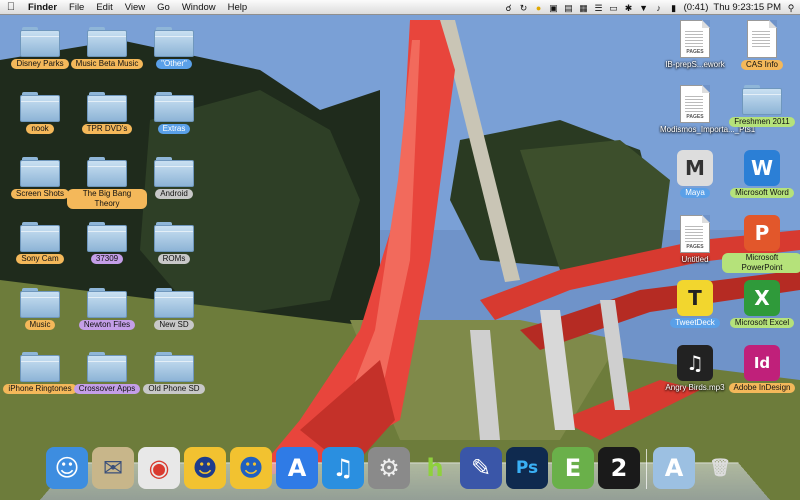 The width and height of the screenshot is (800, 500). I want to click on desktop-item-adobe-indesign: Id Adobe InDesign, so click(761, 369).